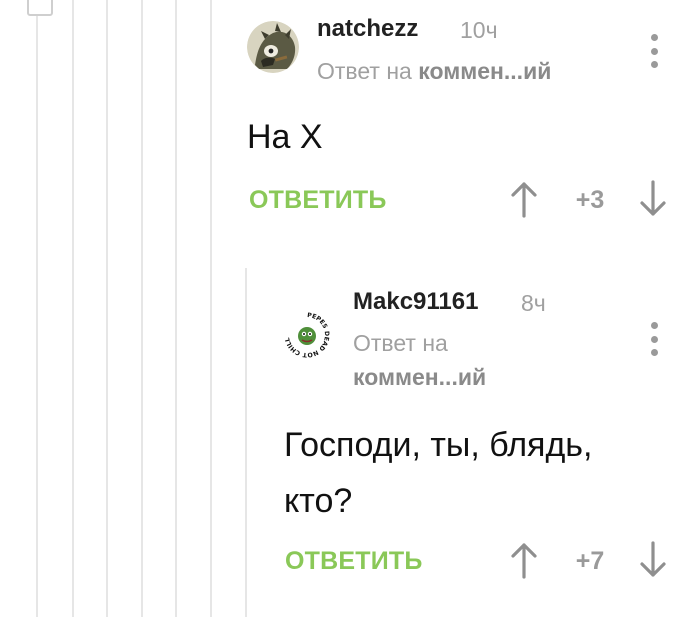 Image resolution: width=700 pixels, height=617 pixels. I want to click on avatar: PEPES DEAD NOT CHILL, so click(307, 335).